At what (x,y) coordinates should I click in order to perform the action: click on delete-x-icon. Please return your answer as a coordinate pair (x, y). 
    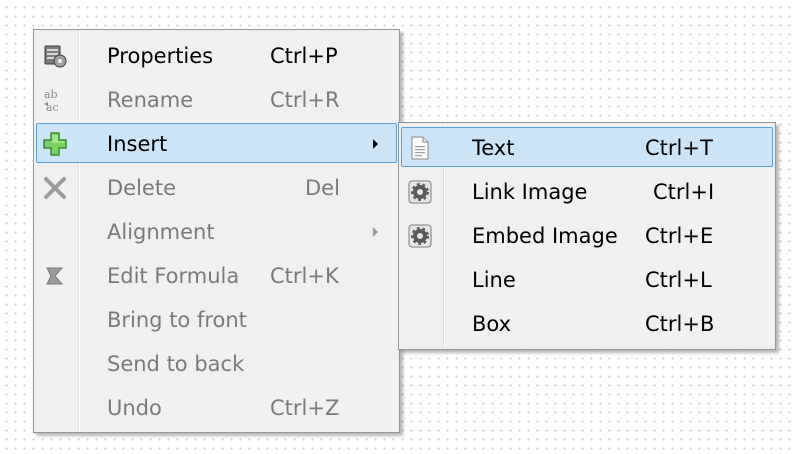
    Looking at the image, I should click on (55, 188).